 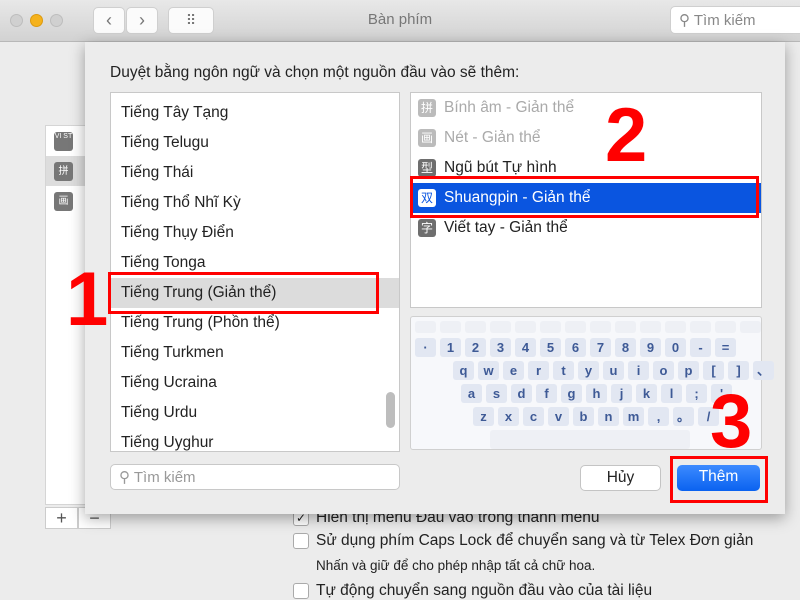 What do you see at coordinates (590, 439) in the screenshot?
I see `space-key` at bounding box center [590, 439].